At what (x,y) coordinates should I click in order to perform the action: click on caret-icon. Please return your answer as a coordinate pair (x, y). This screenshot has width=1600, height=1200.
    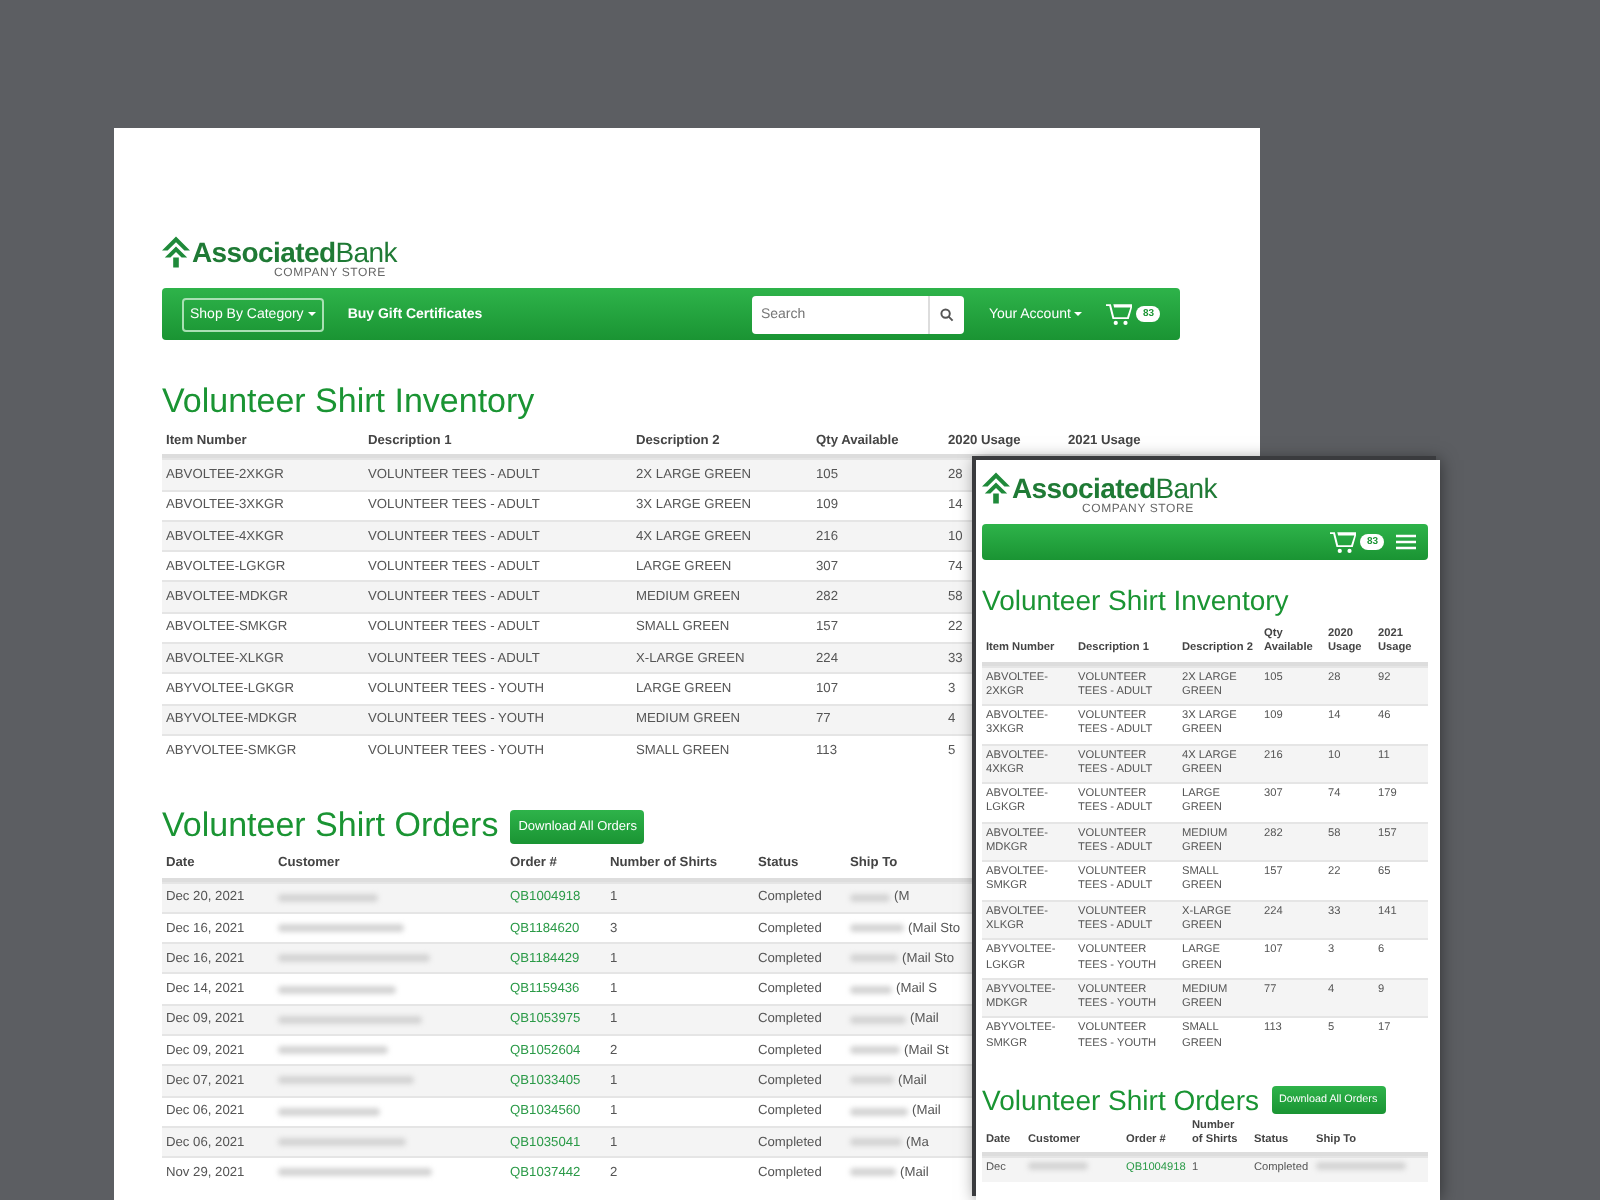
    Looking at the image, I should click on (311, 314).